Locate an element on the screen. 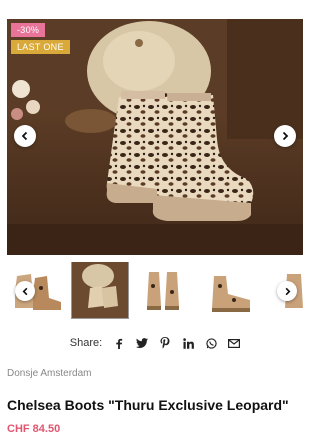 The height and width of the screenshot is (434, 320). linkedin-icon is located at coordinates (188, 343).